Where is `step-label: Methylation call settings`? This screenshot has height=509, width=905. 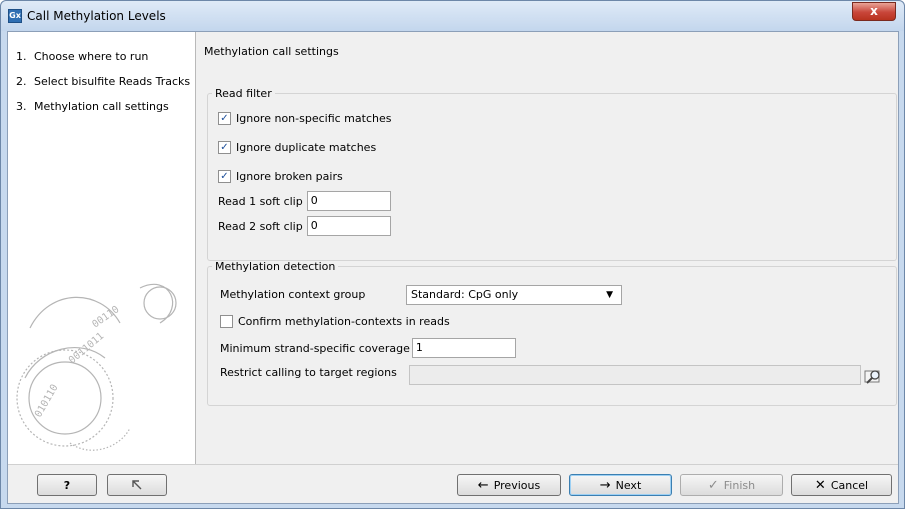 step-label: Methylation call settings is located at coordinates (101, 106).